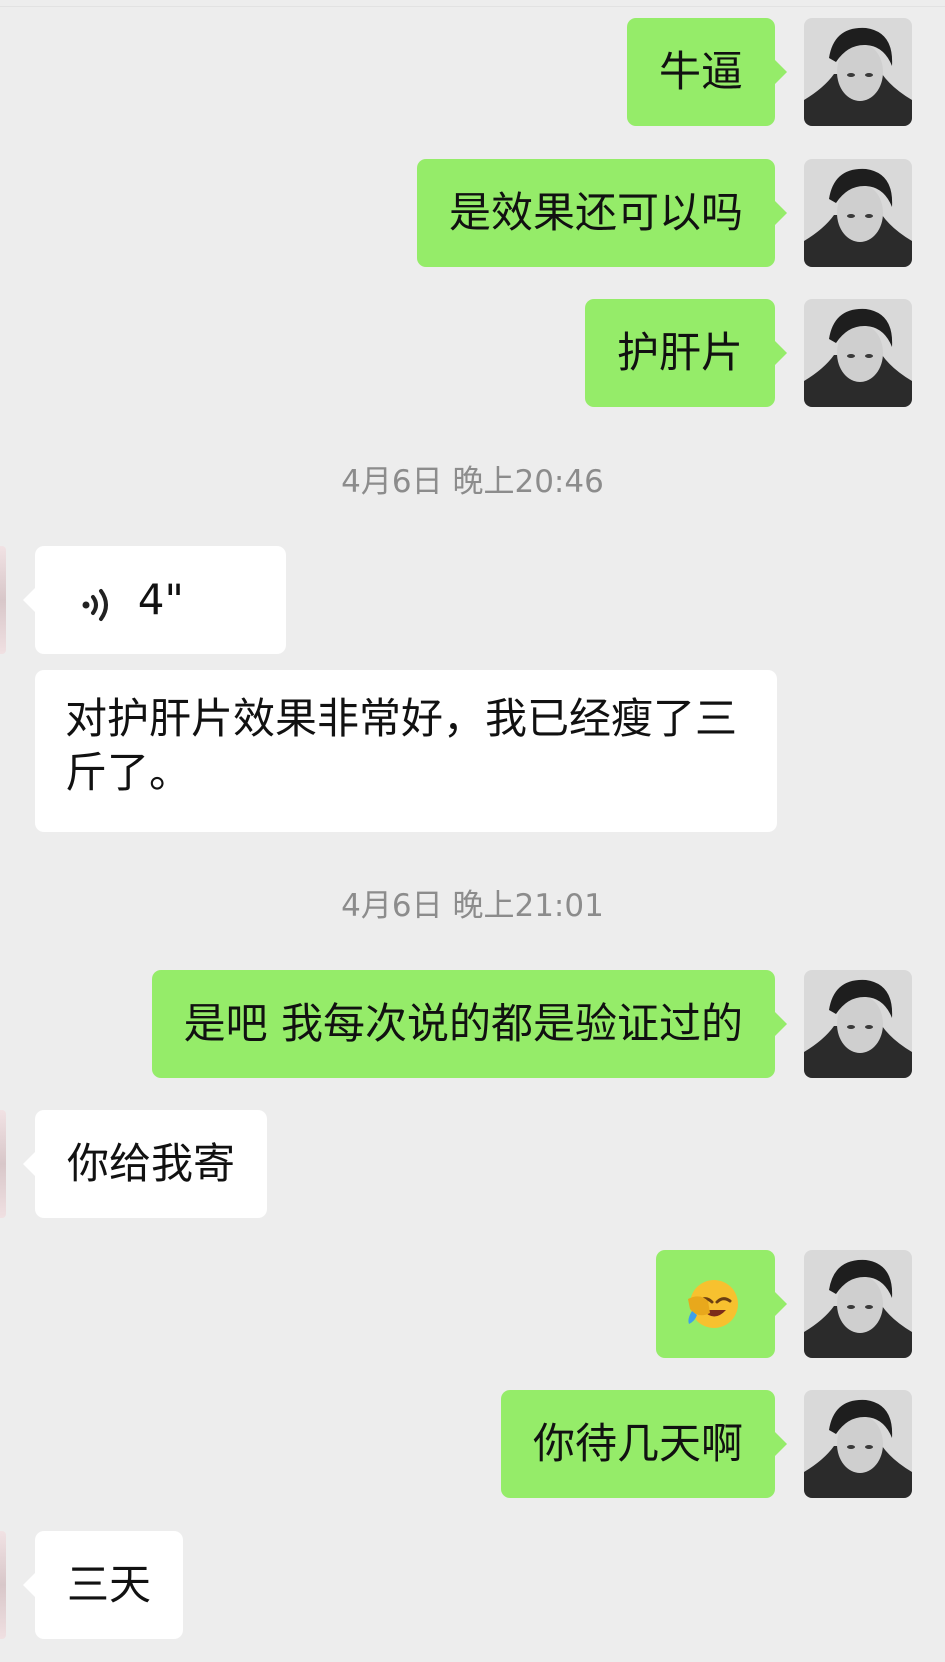 The width and height of the screenshot is (945, 1662). What do you see at coordinates (103, 603) in the screenshot?
I see `voice-wave-icon` at bounding box center [103, 603].